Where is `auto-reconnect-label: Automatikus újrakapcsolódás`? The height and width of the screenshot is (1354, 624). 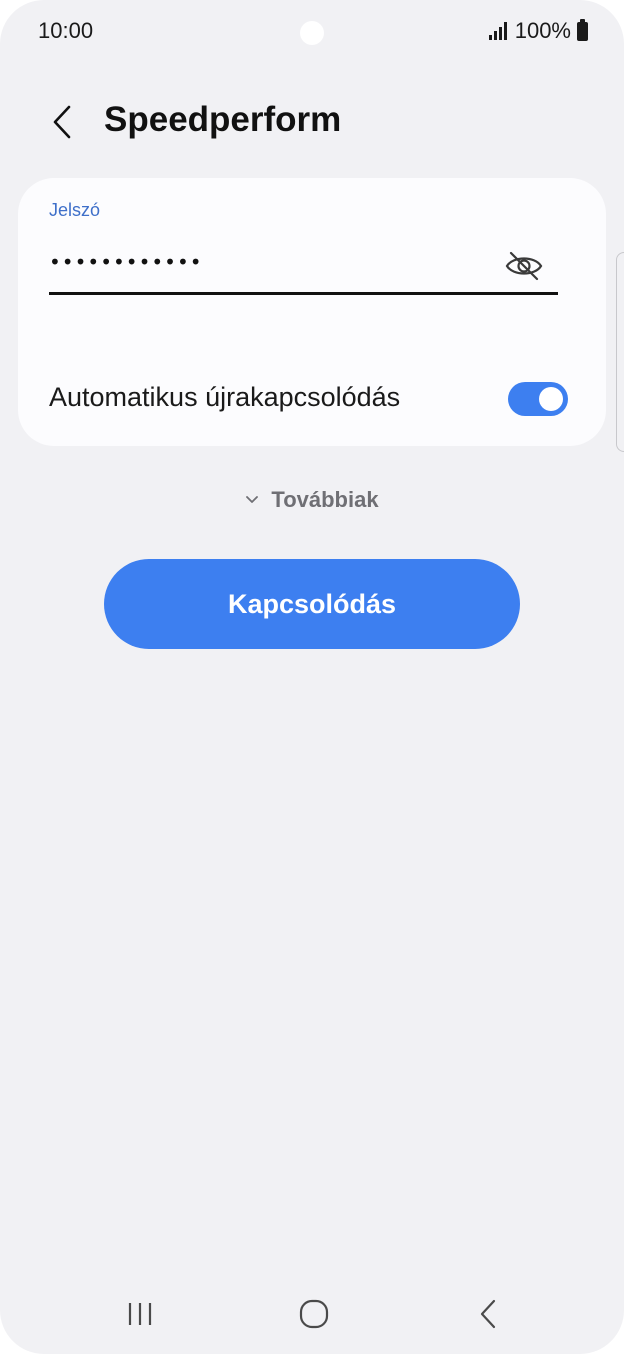 auto-reconnect-label: Automatikus újrakapcsolódás is located at coordinates (225, 397).